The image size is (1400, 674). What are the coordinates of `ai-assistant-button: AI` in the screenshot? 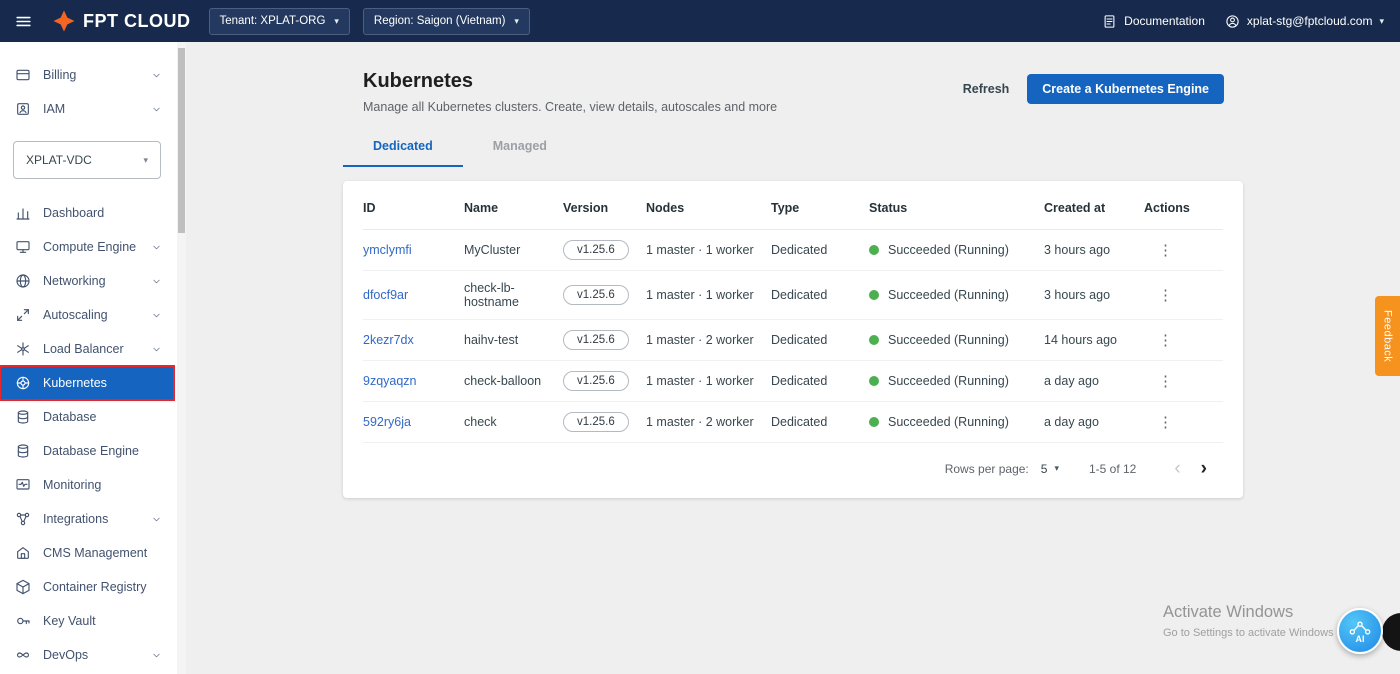 It's located at (1360, 631).